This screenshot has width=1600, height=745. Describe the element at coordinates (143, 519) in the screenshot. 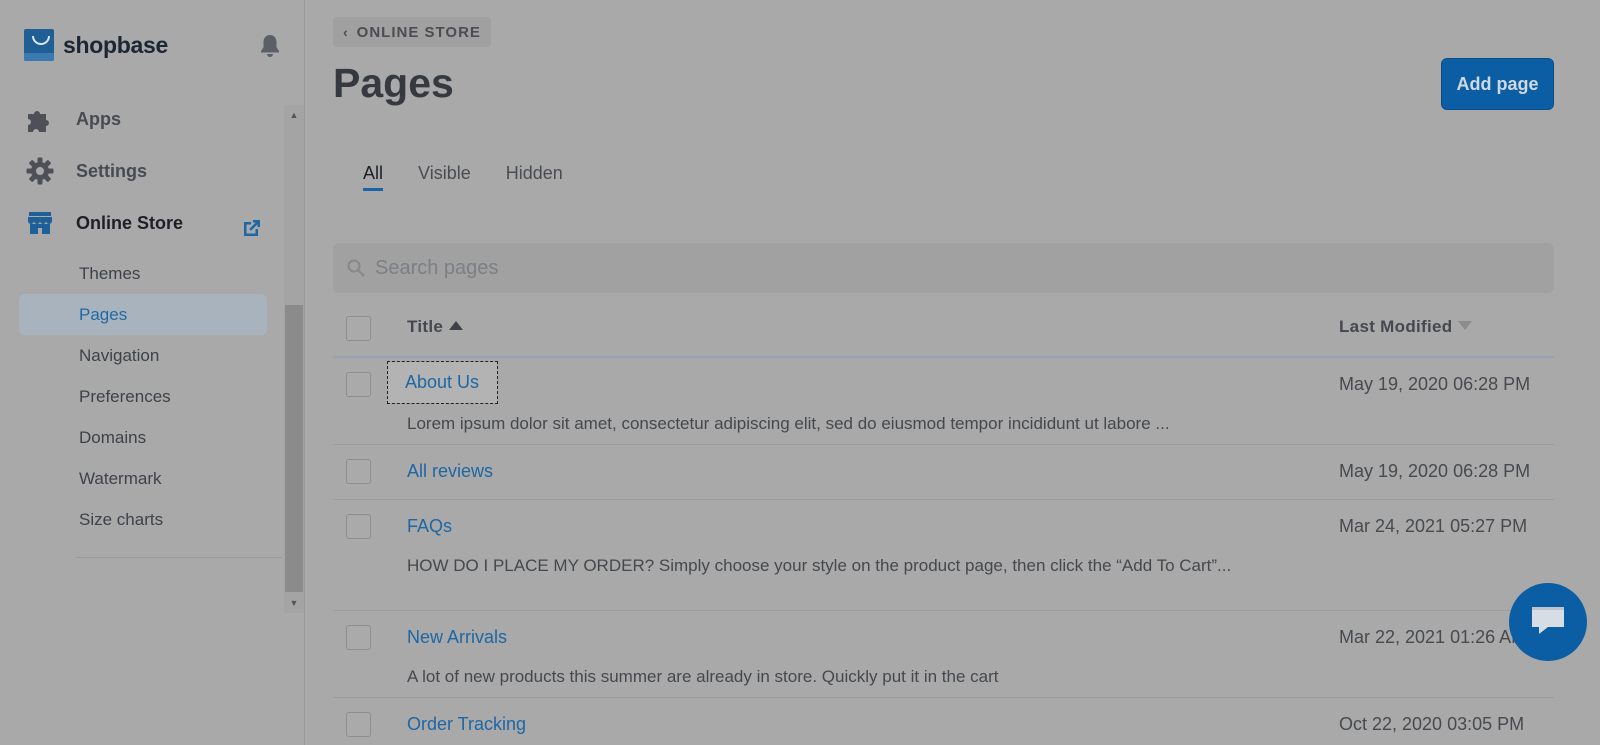

I see `sidebar-subitem-size-charts: Size charts` at that location.